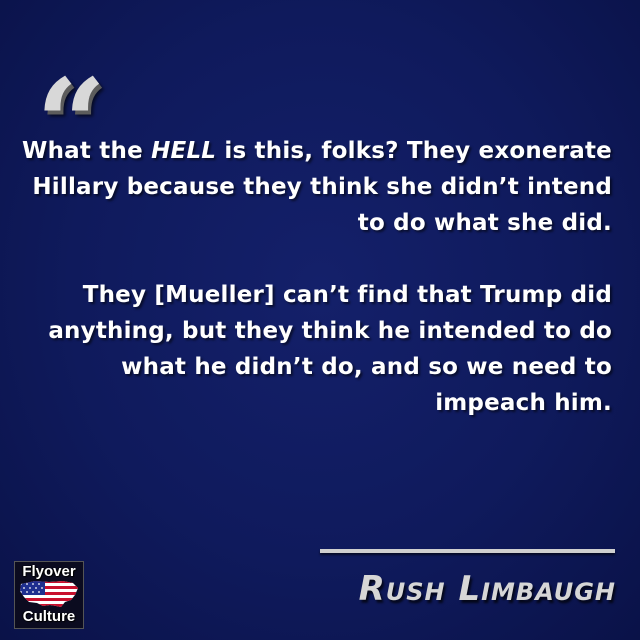 The height and width of the screenshot is (640, 640). I want to click on quote-emphasis: HELL, so click(184, 151).